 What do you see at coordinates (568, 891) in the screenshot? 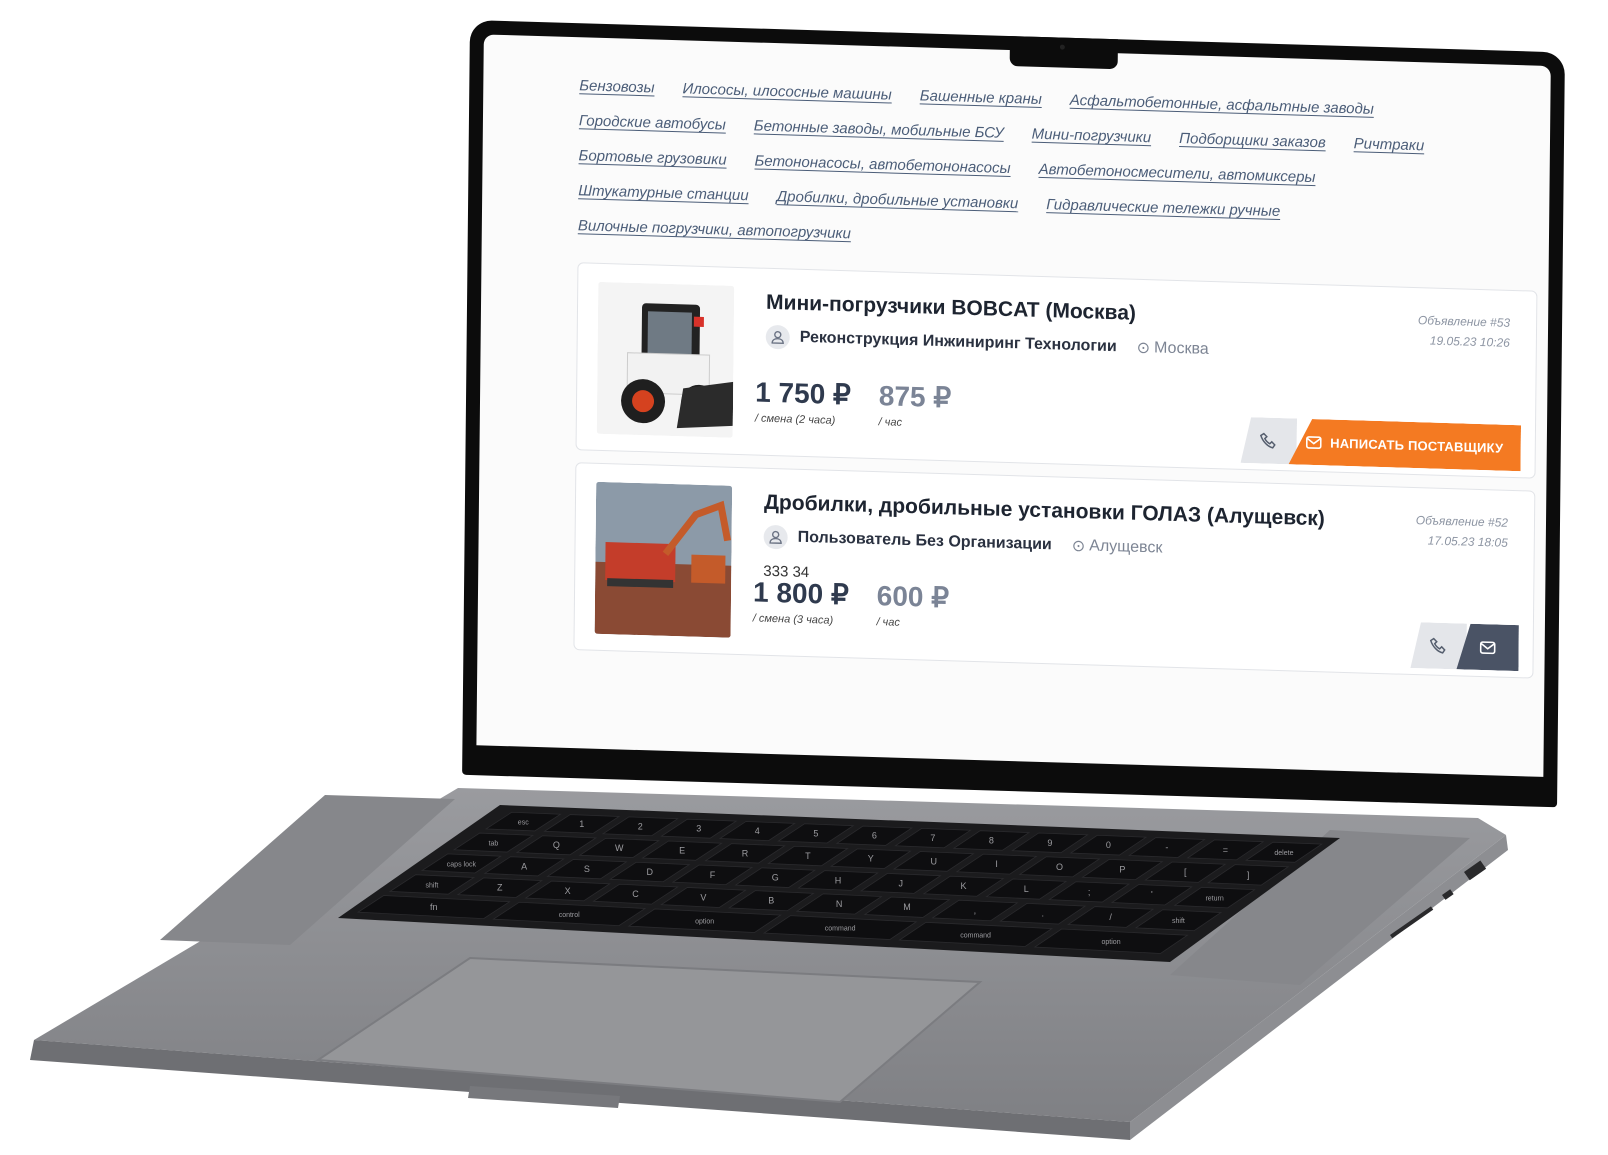
I see `key-label: X` at bounding box center [568, 891].